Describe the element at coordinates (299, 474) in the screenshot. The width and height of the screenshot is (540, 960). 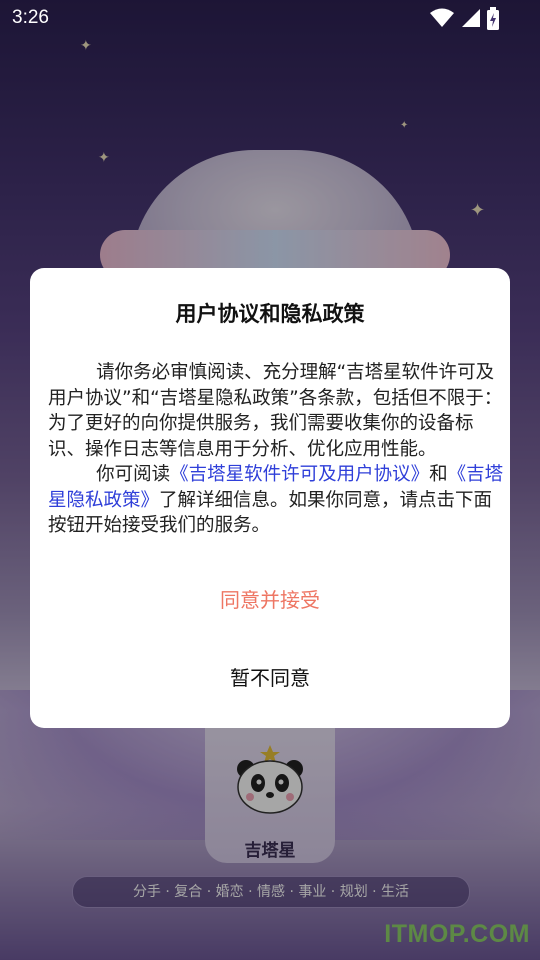
I see `user-agreement-link: 《吉塔星软件许可及用户协议》` at that location.